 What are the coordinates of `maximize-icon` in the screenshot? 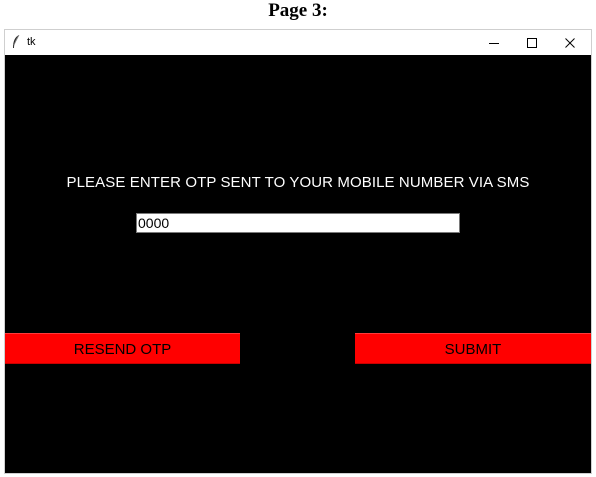 It's located at (532, 43).